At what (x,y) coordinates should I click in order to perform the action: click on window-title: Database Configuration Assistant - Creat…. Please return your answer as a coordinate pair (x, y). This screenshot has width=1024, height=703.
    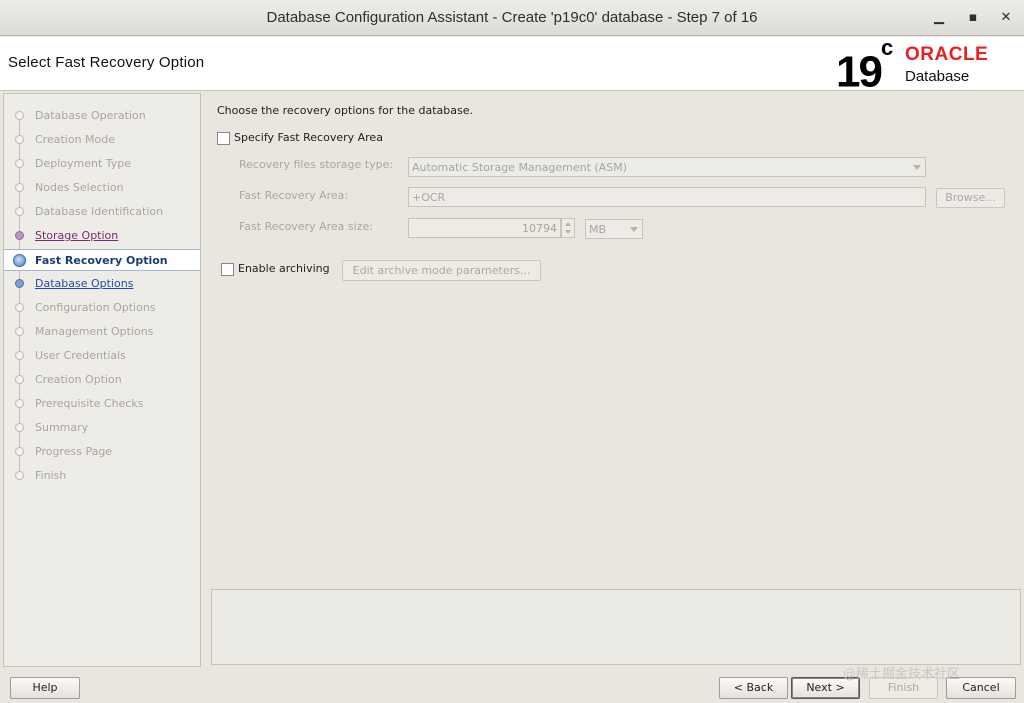
    Looking at the image, I should click on (512, 17).